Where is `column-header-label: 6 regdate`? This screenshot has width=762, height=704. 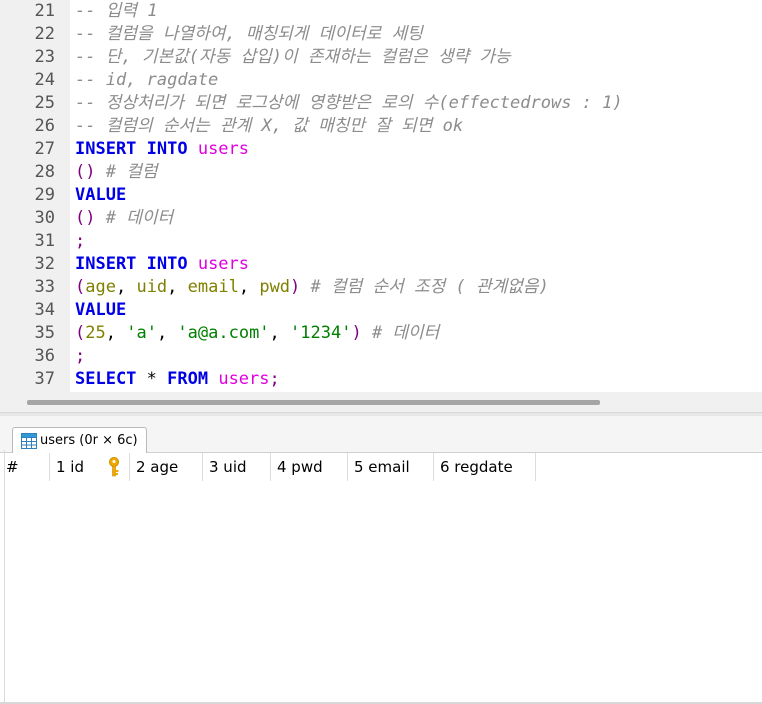 column-header-label: 6 regdate is located at coordinates (476, 467).